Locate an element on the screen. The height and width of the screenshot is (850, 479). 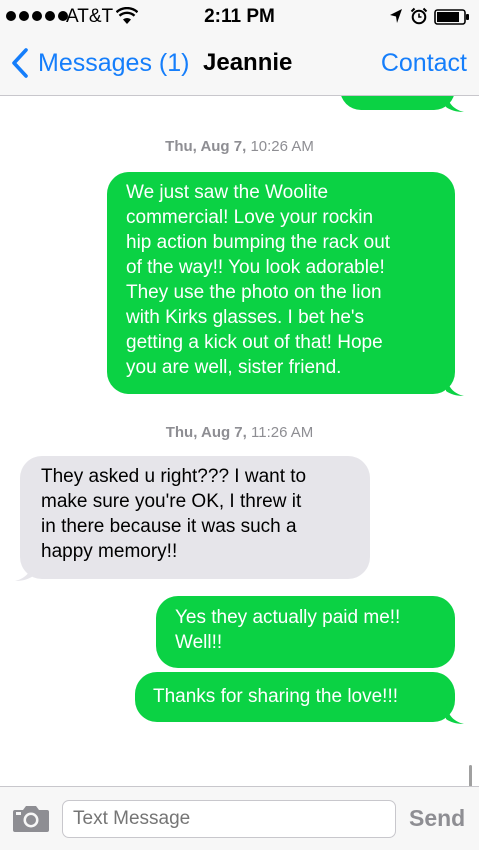
message-input-bar: Send is located at coordinates (239, 818).